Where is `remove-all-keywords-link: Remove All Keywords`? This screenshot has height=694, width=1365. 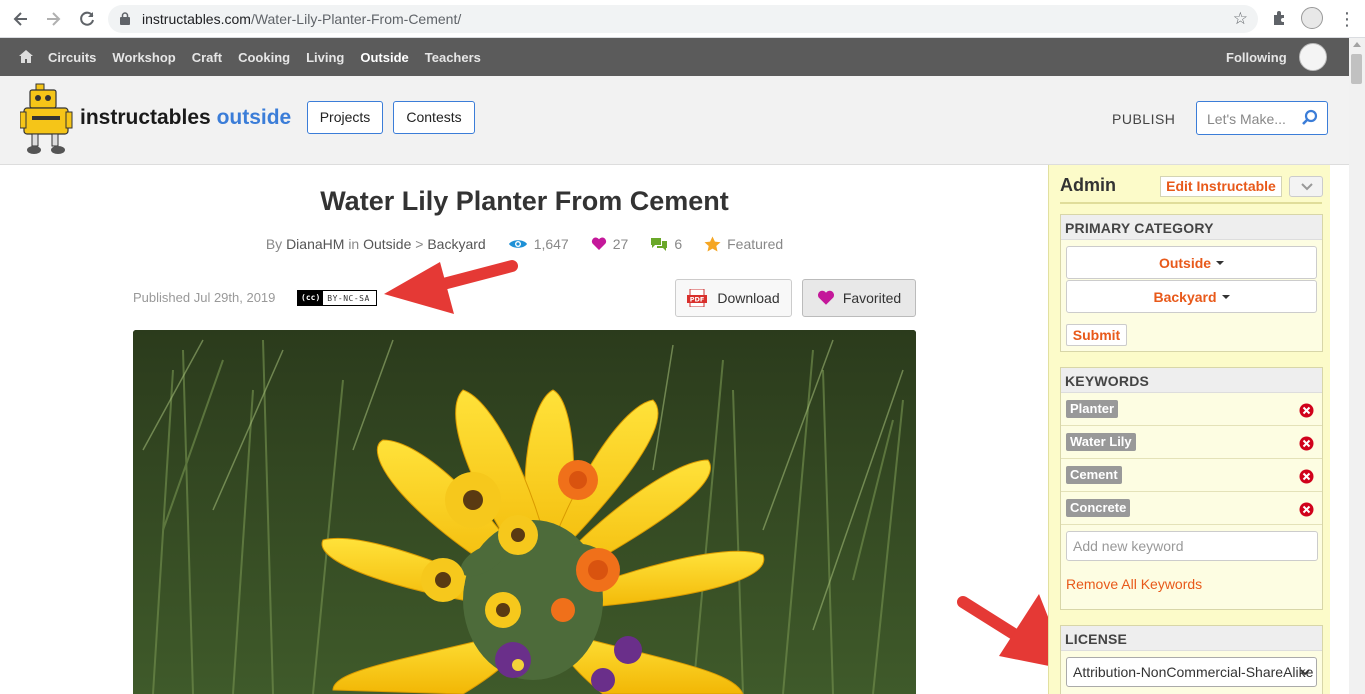 remove-all-keywords-link: Remove All Keywords is located at coordinates (1134, 584).